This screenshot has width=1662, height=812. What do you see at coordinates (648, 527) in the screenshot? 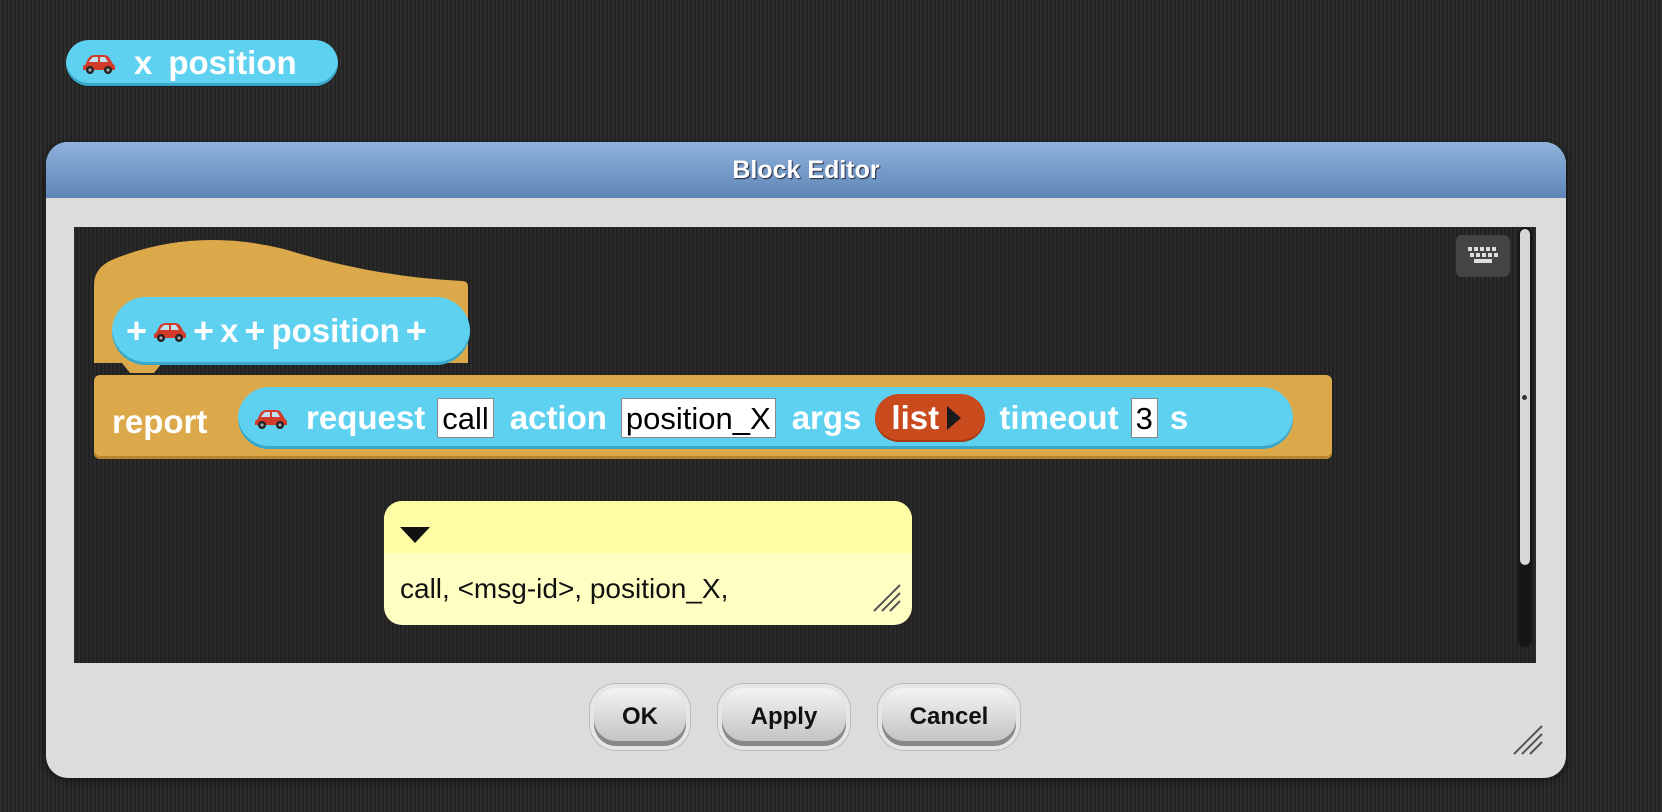
I see `comment-header` at bounding box center [648, 527].